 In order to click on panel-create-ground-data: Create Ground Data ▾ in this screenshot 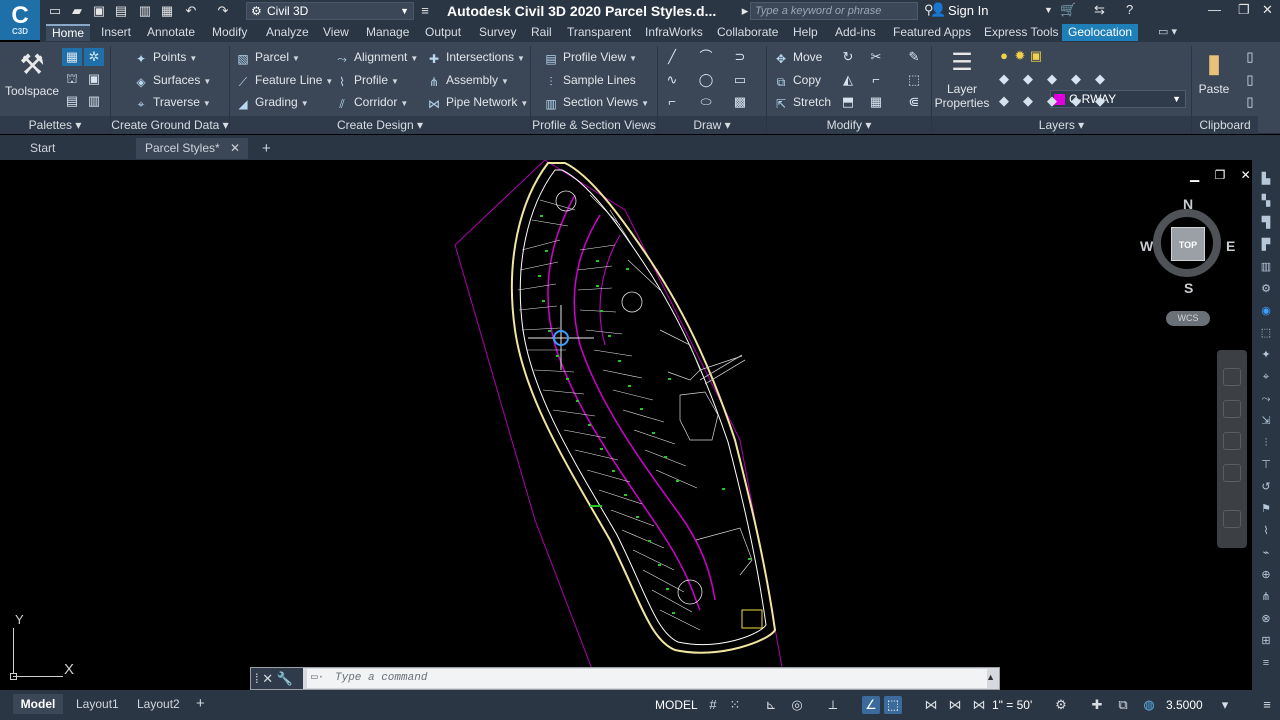, I will do `click(170, 125)`.